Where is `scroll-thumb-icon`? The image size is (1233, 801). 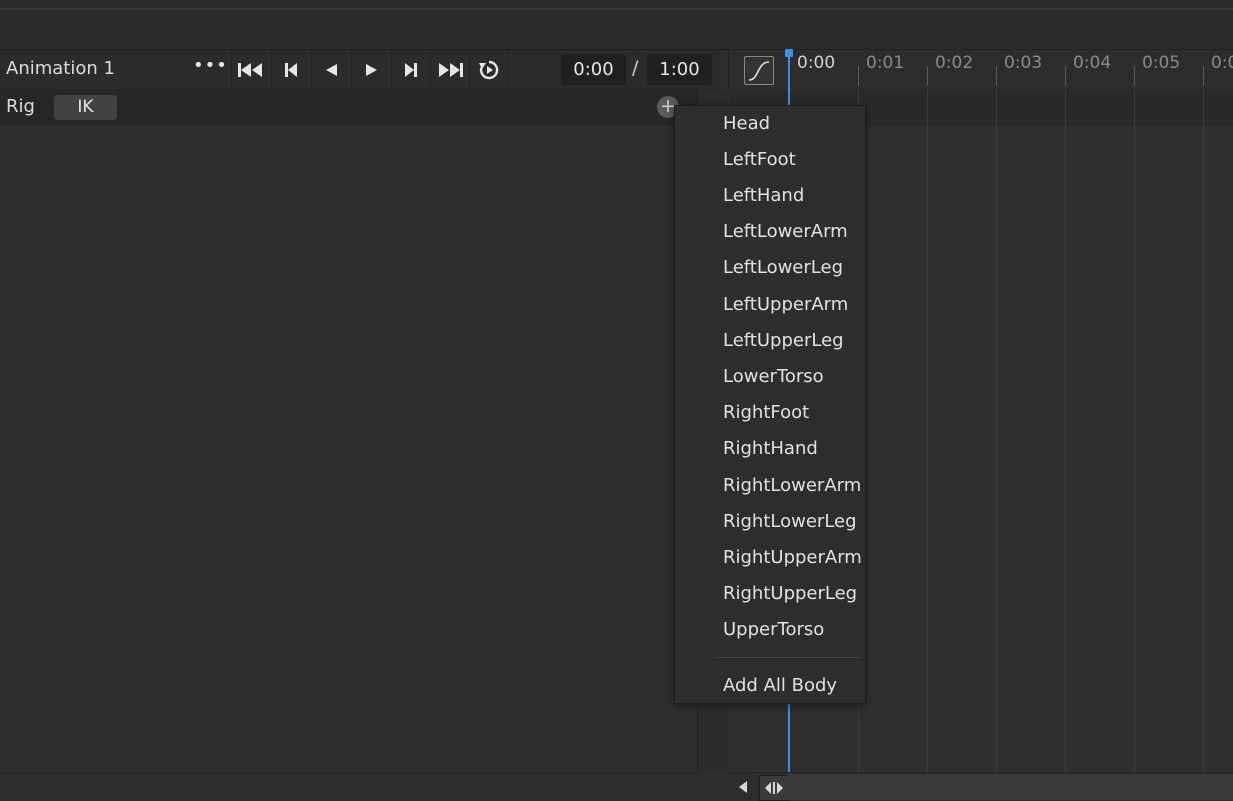
scroll-thumb-icon is located at coordinates (774, 788).